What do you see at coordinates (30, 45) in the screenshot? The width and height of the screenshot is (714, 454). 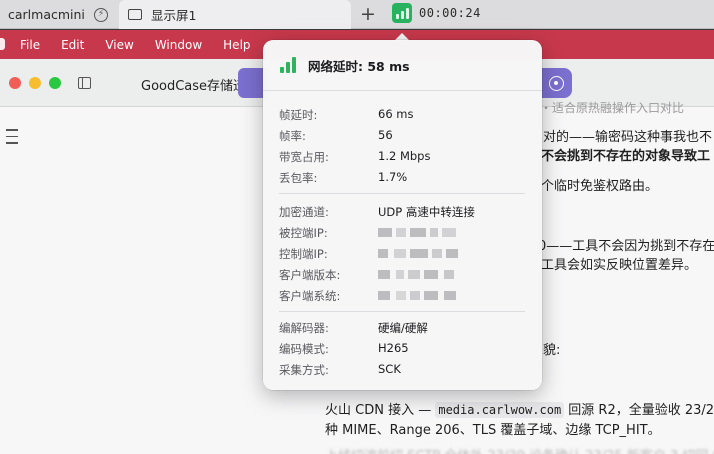 I see `menu-file: File` at bounding box center [30, 45].